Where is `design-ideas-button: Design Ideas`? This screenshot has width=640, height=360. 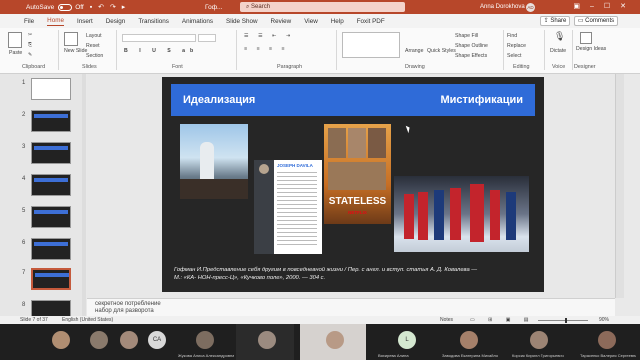
design-ideas-button: Design Ideas is located at coordinates (591, 49).